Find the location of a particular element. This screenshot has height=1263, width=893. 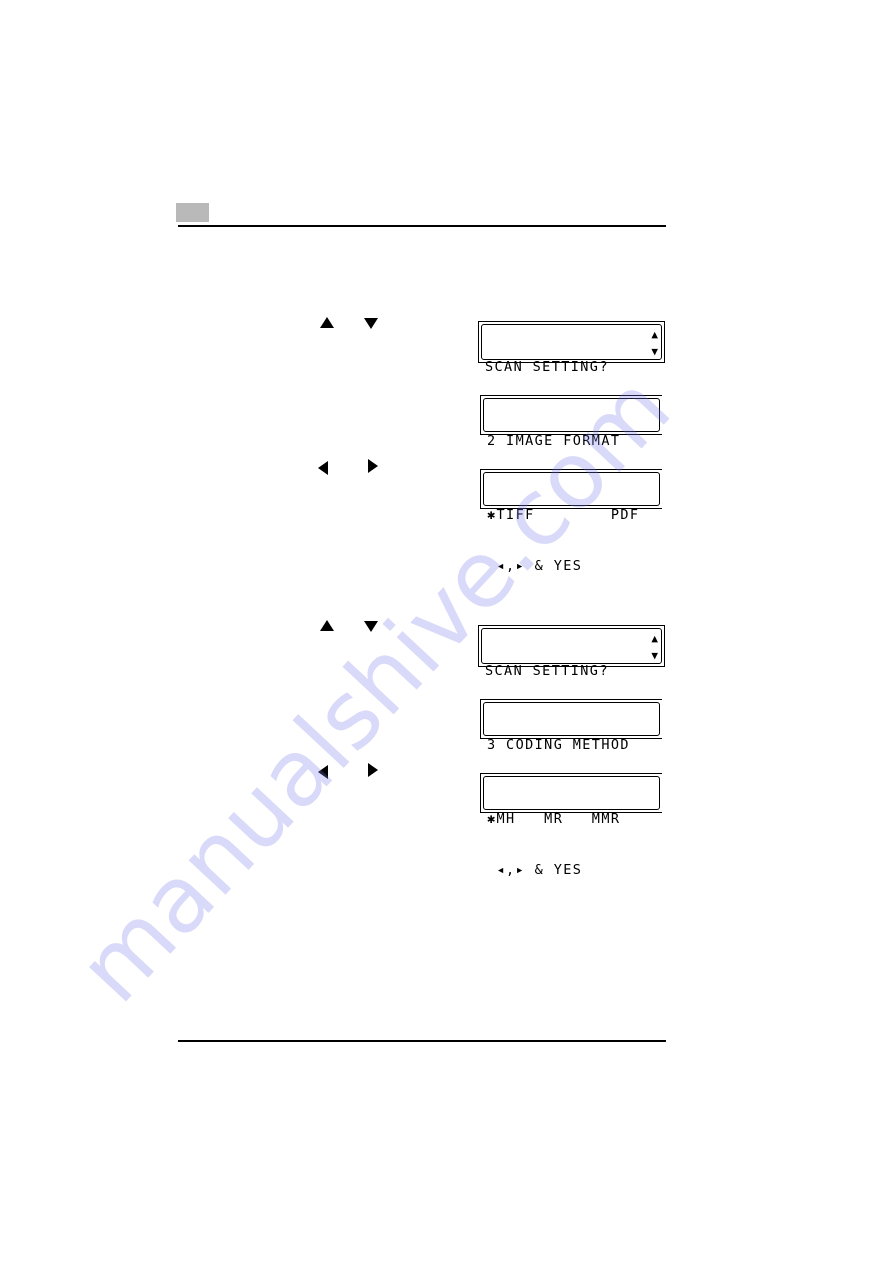

lcd-display-coding-options: ✱MH MR MMR ◂,▸ & YES is located at coordinates (571, 825).